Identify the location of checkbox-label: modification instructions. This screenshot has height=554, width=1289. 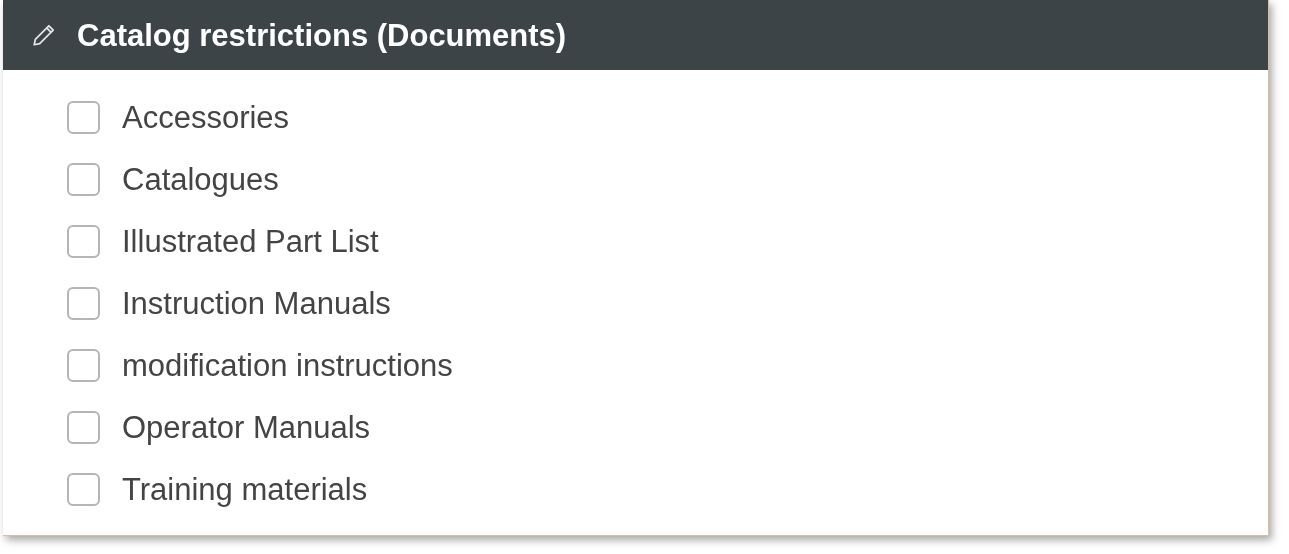
(287, 365).